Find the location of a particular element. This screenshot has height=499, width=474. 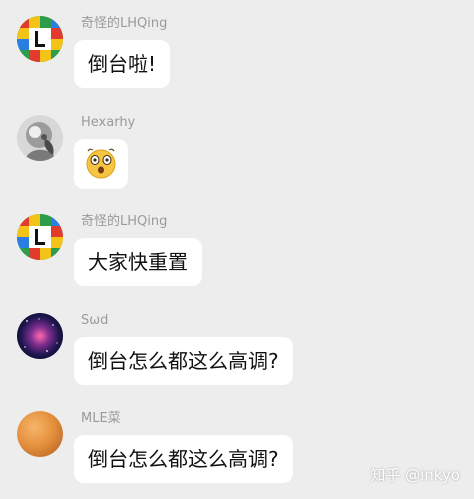

orange-ball-avatar is located at coordinates (40, 434).